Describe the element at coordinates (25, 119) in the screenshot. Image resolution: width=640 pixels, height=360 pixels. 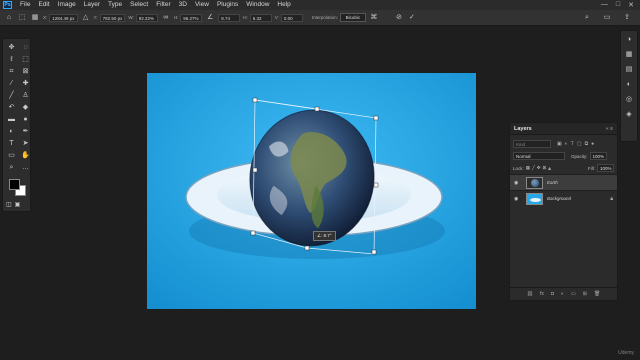
I see `blur-tool-icon: ●` at that location.